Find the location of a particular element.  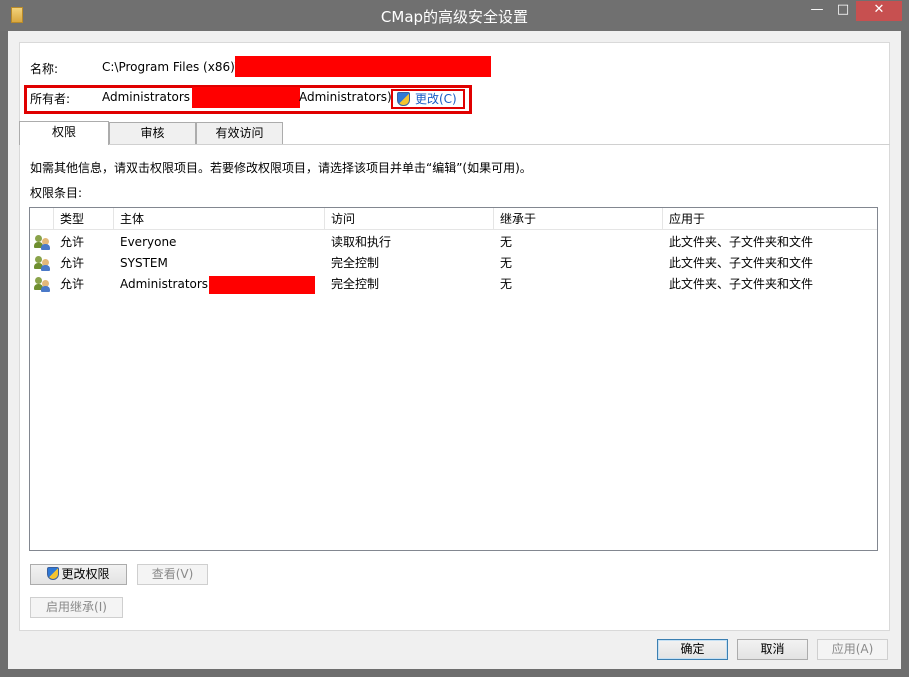

table-row: 允许 Everyone 读取和执行 无 此文件夹、子文件夹和文件 is located at coordinates (453, 242).